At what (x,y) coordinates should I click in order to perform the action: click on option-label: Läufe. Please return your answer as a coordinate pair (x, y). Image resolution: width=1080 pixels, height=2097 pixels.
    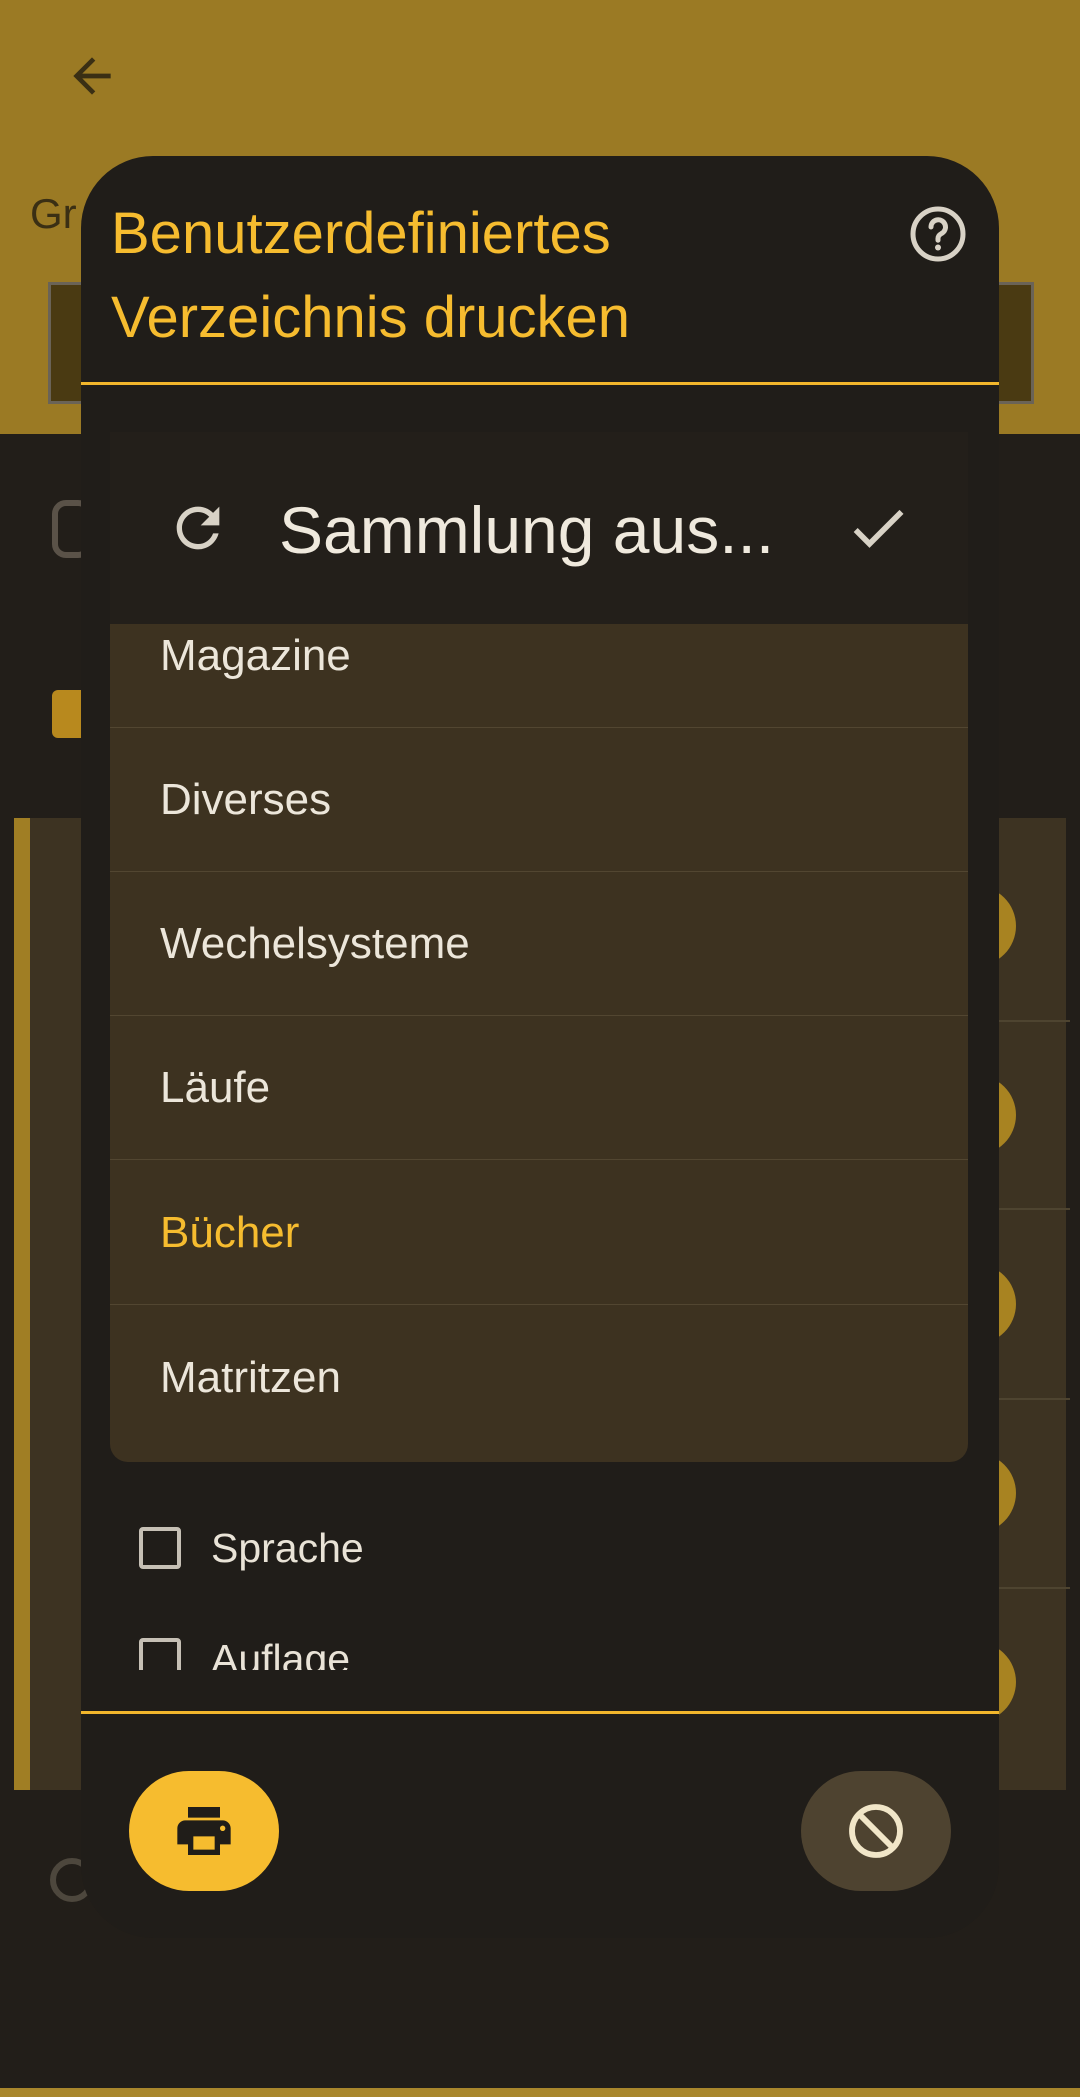
    Looking at the image, I should click on (215, 1087).